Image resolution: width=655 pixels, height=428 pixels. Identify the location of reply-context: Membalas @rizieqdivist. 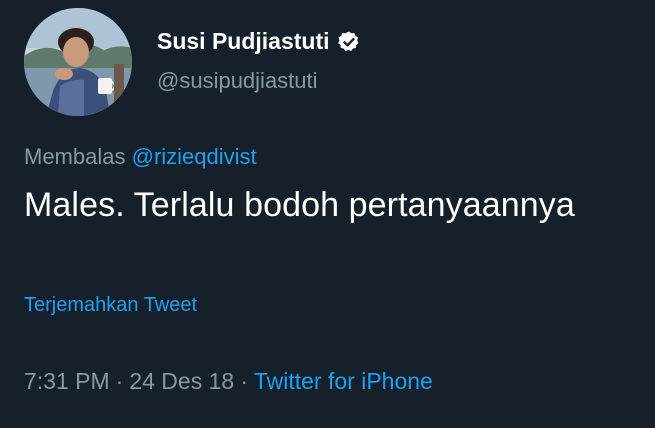
(140, 157).